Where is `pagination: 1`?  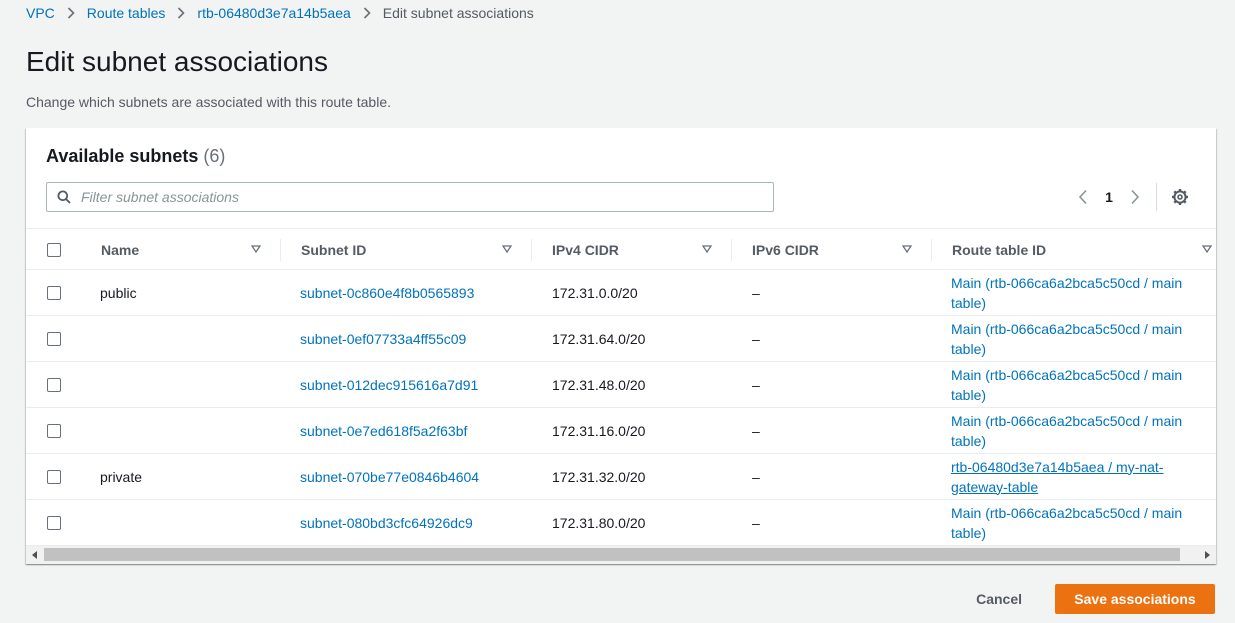 pagination: 1 is located at coordinates (1130, 197).